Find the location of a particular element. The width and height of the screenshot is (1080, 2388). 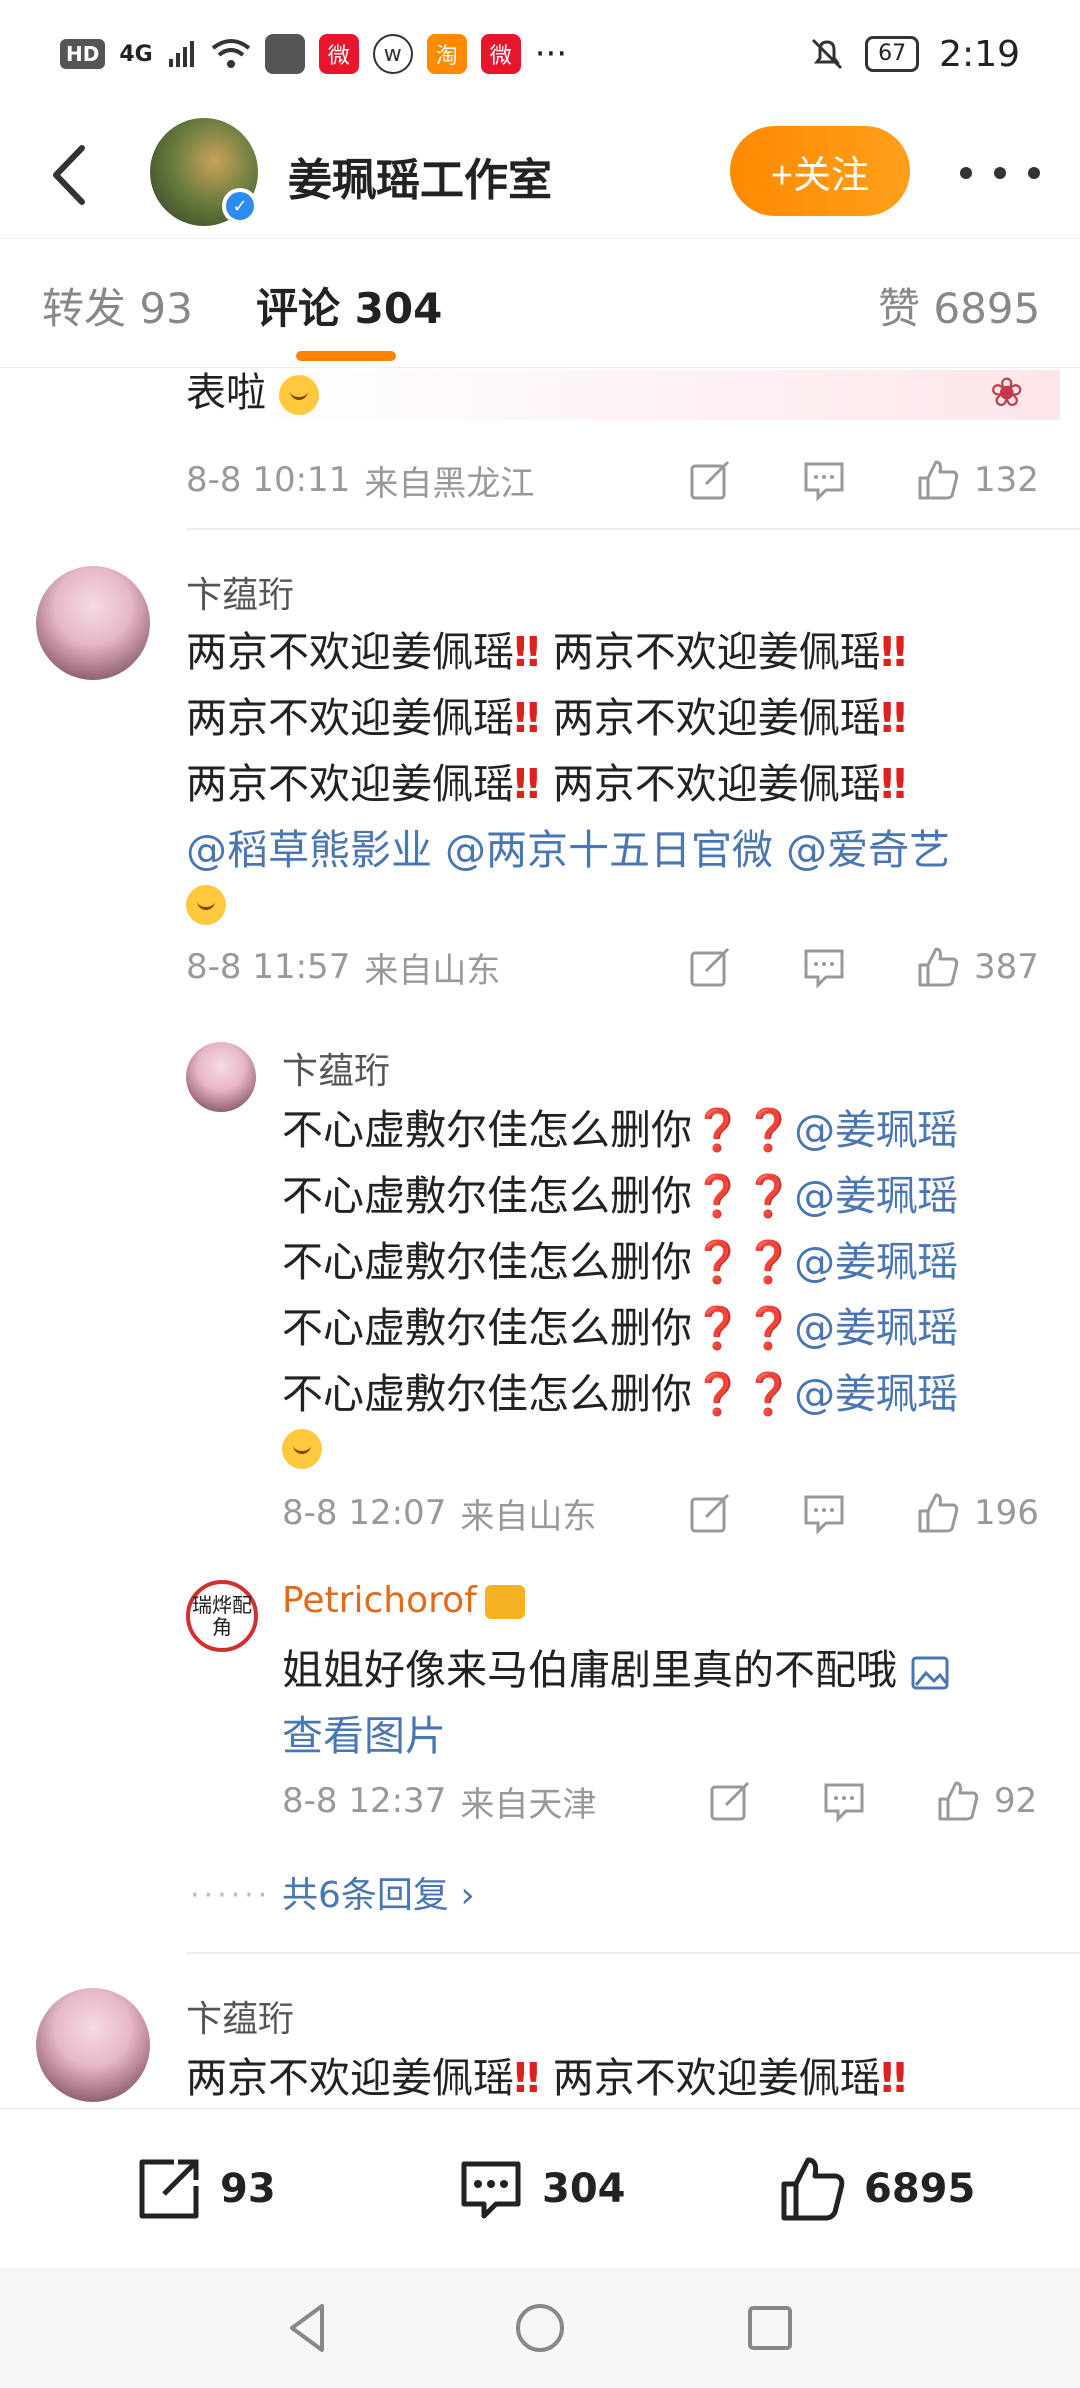

like-count: 196 is located at coordinates (1006, 1513).